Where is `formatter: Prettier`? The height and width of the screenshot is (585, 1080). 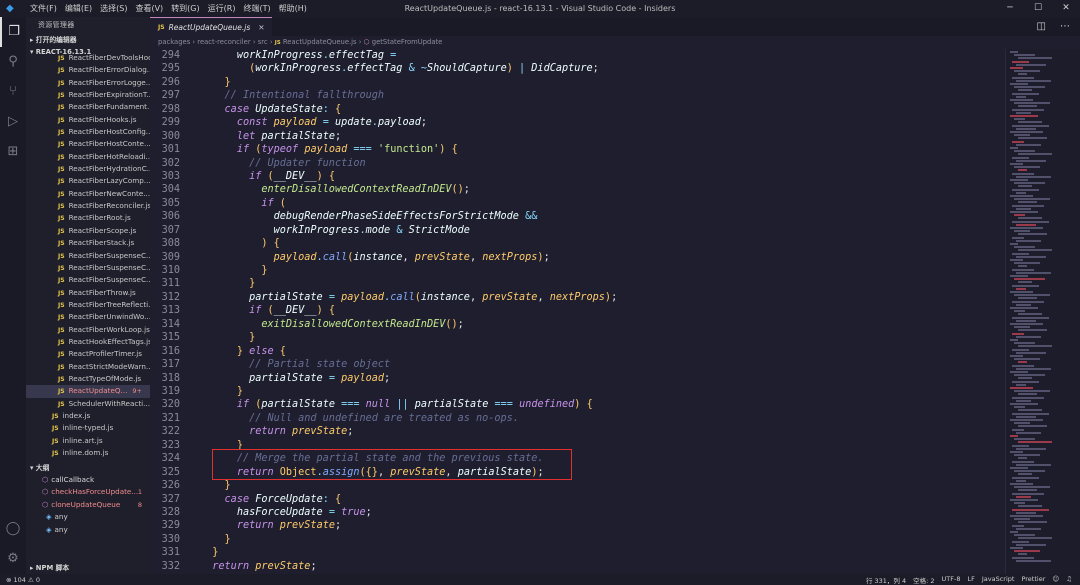 formatter: Prettier is located at coordinates (1033, 580).